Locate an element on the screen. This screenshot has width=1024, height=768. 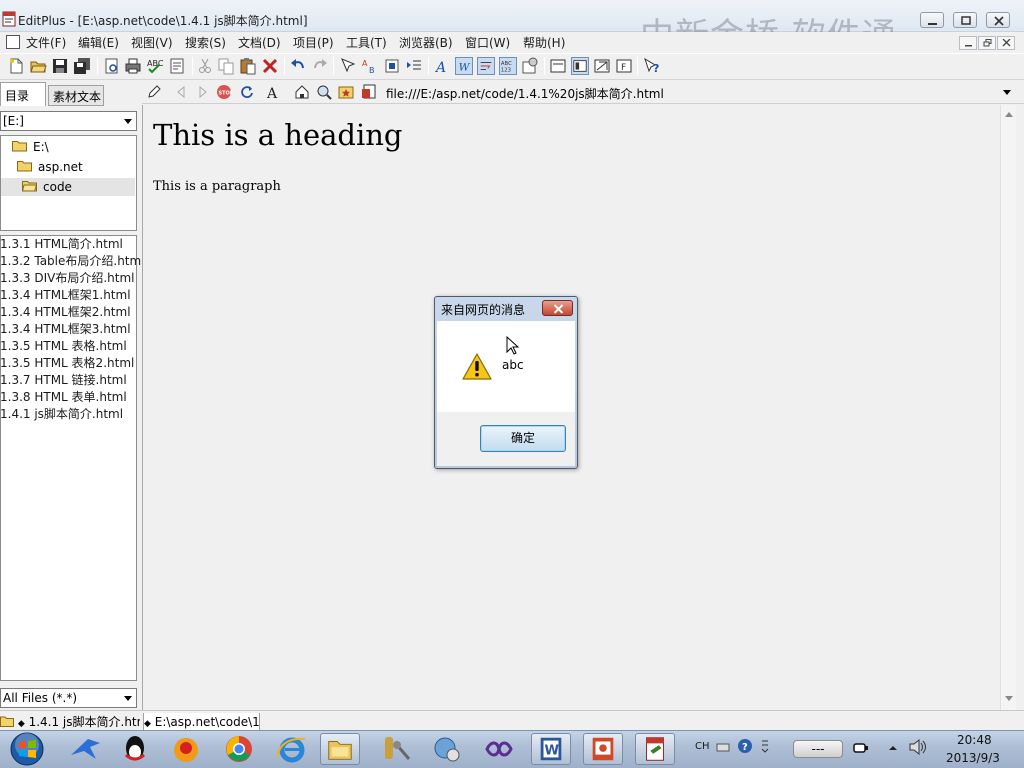
qq-icon is located at coordinates (135, 749).